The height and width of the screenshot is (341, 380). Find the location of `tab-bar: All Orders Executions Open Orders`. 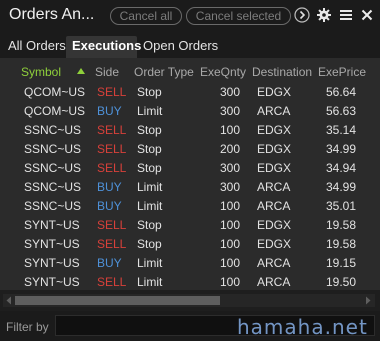

tab-bar: All Orders Executions Open Orders is located at coordinates (190, 45).